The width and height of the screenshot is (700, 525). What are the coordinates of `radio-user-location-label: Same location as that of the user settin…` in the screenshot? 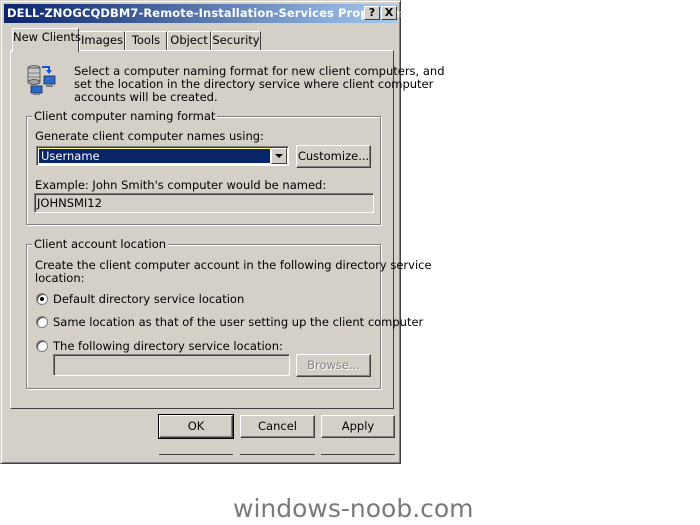 It's located at (238, 322).